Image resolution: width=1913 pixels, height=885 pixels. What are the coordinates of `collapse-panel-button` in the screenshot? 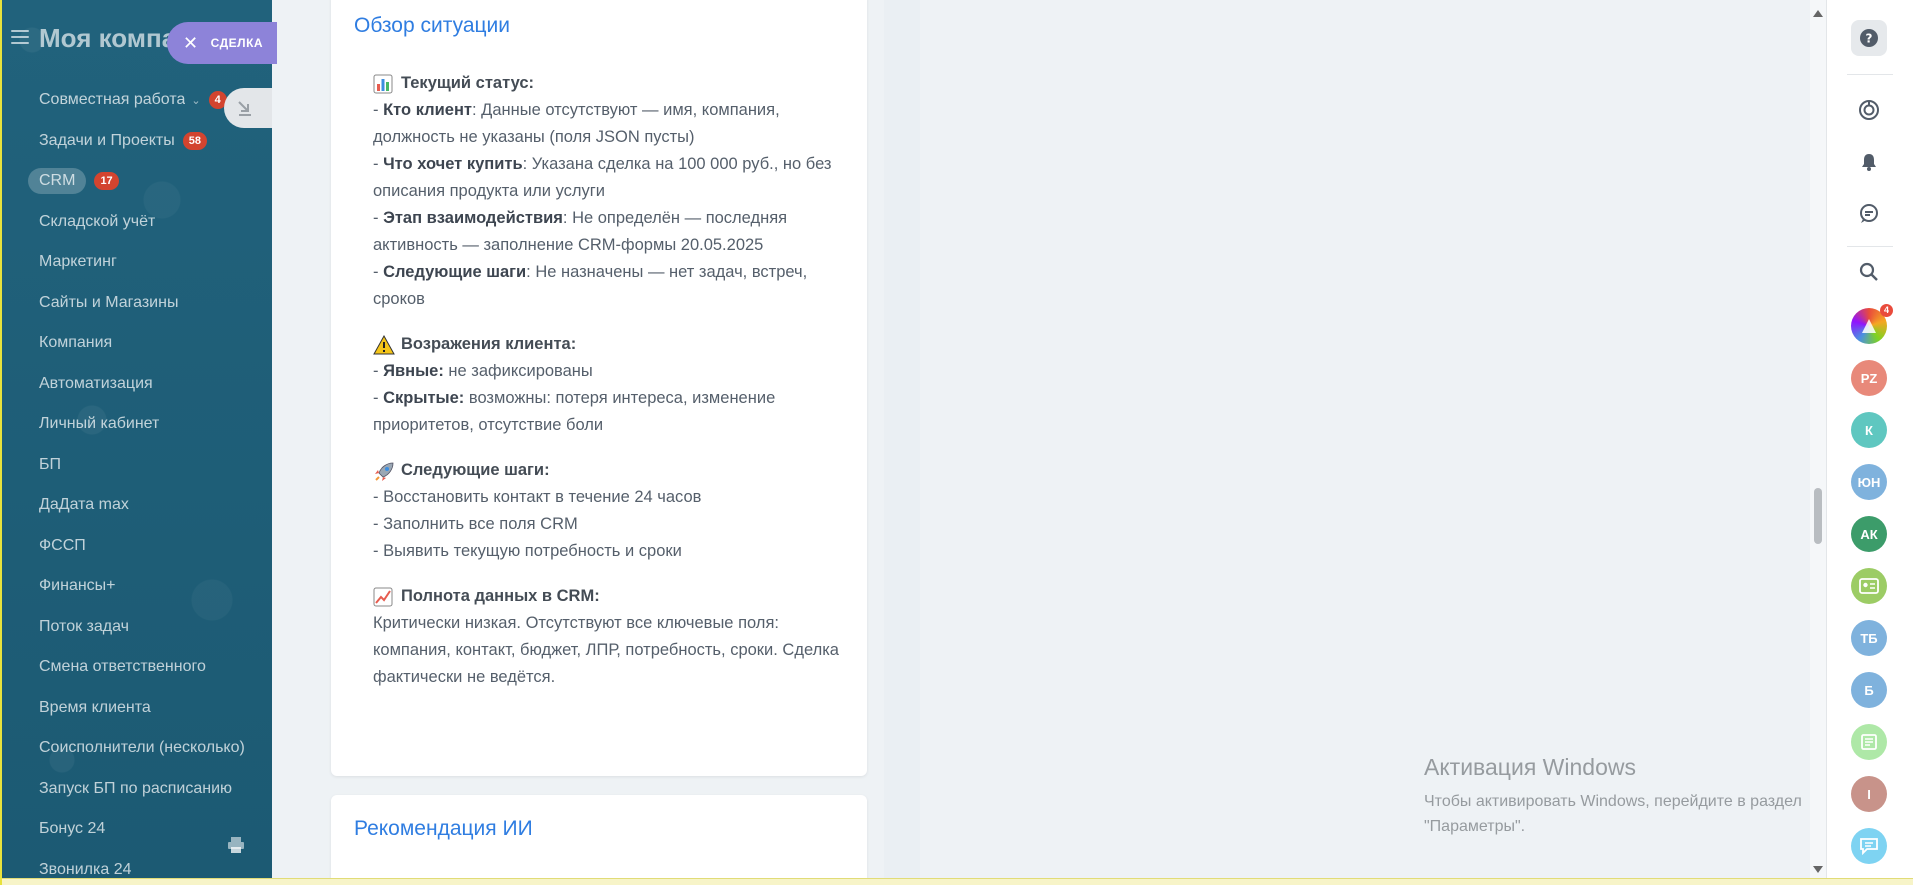 It's located at (248, 108).